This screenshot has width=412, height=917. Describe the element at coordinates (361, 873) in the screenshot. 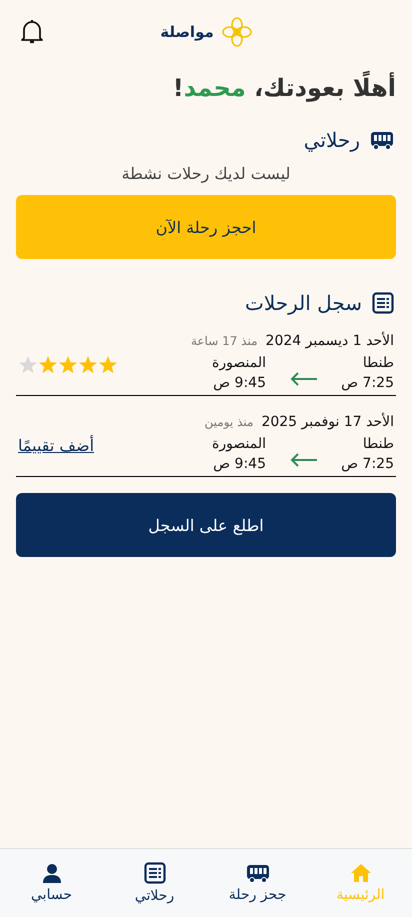

I see `home-icon` at that location.